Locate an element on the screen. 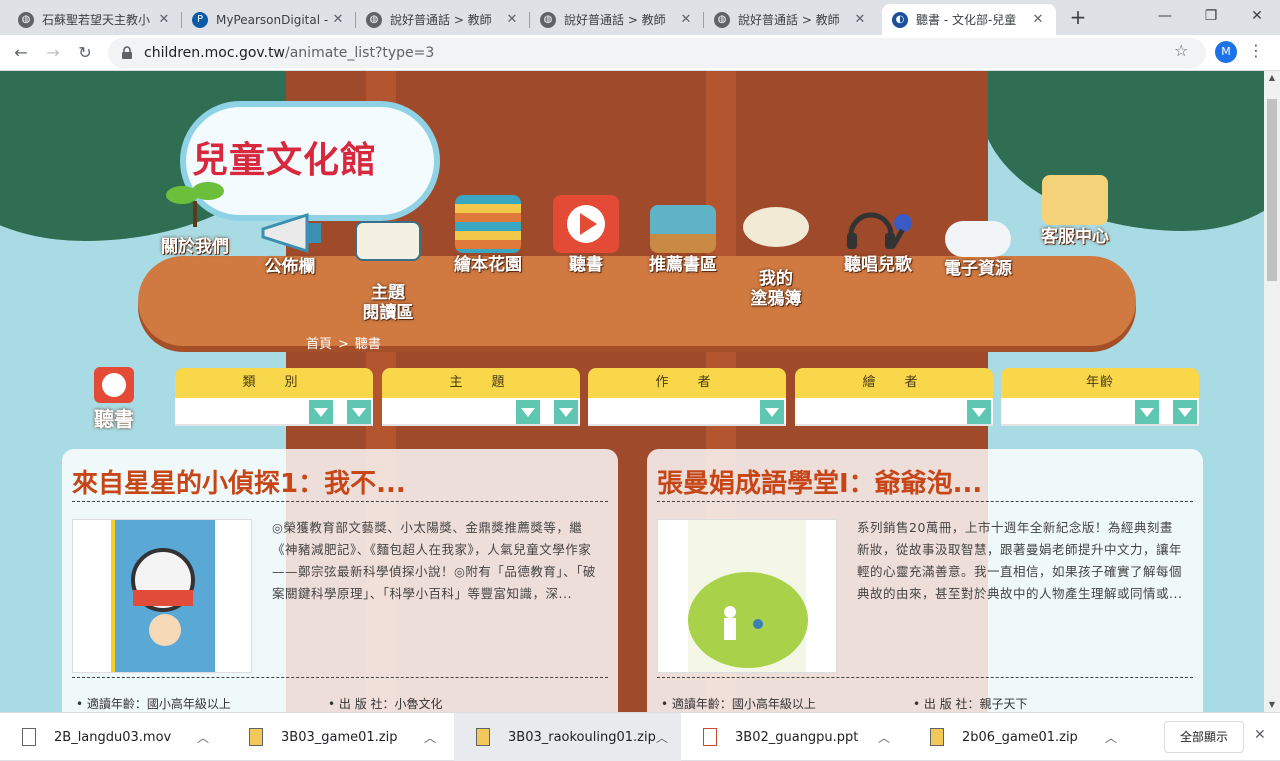 The height and width of the screenshot is (761, 1280). scroll-down-icon: ▼ is located at coordinates (1272, 705).